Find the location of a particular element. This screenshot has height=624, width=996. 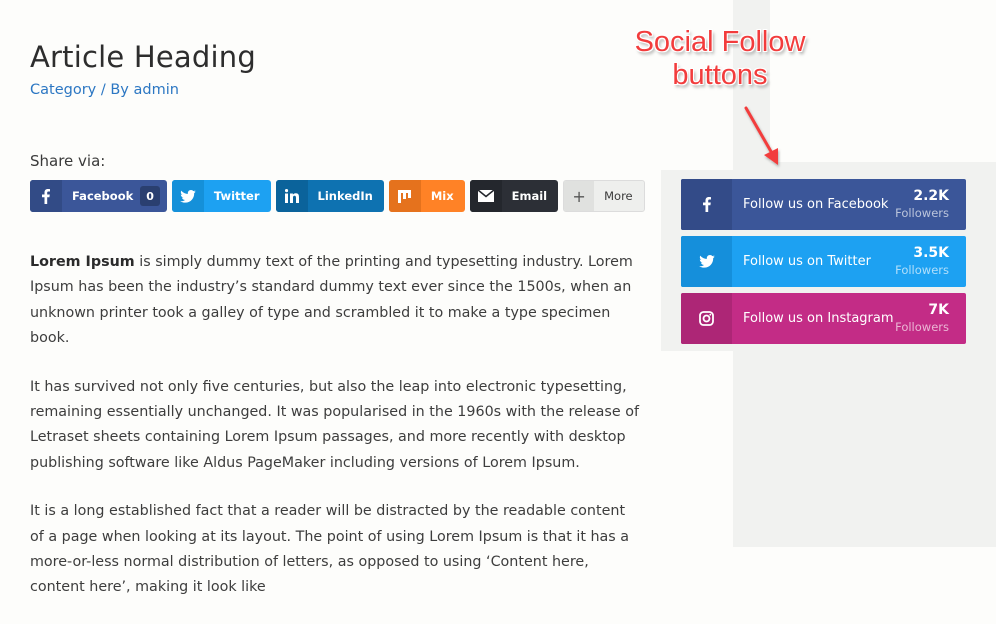

plus-icon: + is located at coordinates (579, 196).